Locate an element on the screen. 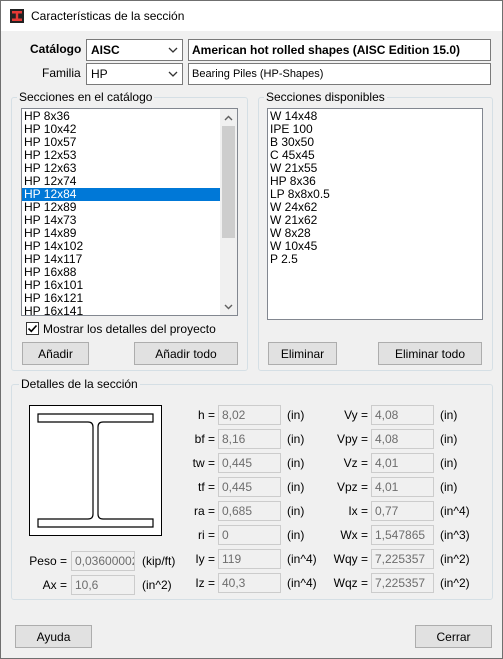 The image size is (503, 659). prop-label: ra = is located at coordinates (204, 511).